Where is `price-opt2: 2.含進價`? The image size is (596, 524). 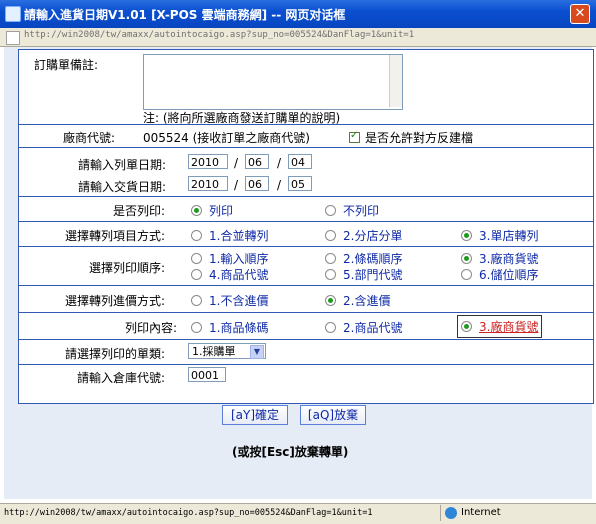
price-opt2: 2.含進價 is located at coordinates (357, 300).